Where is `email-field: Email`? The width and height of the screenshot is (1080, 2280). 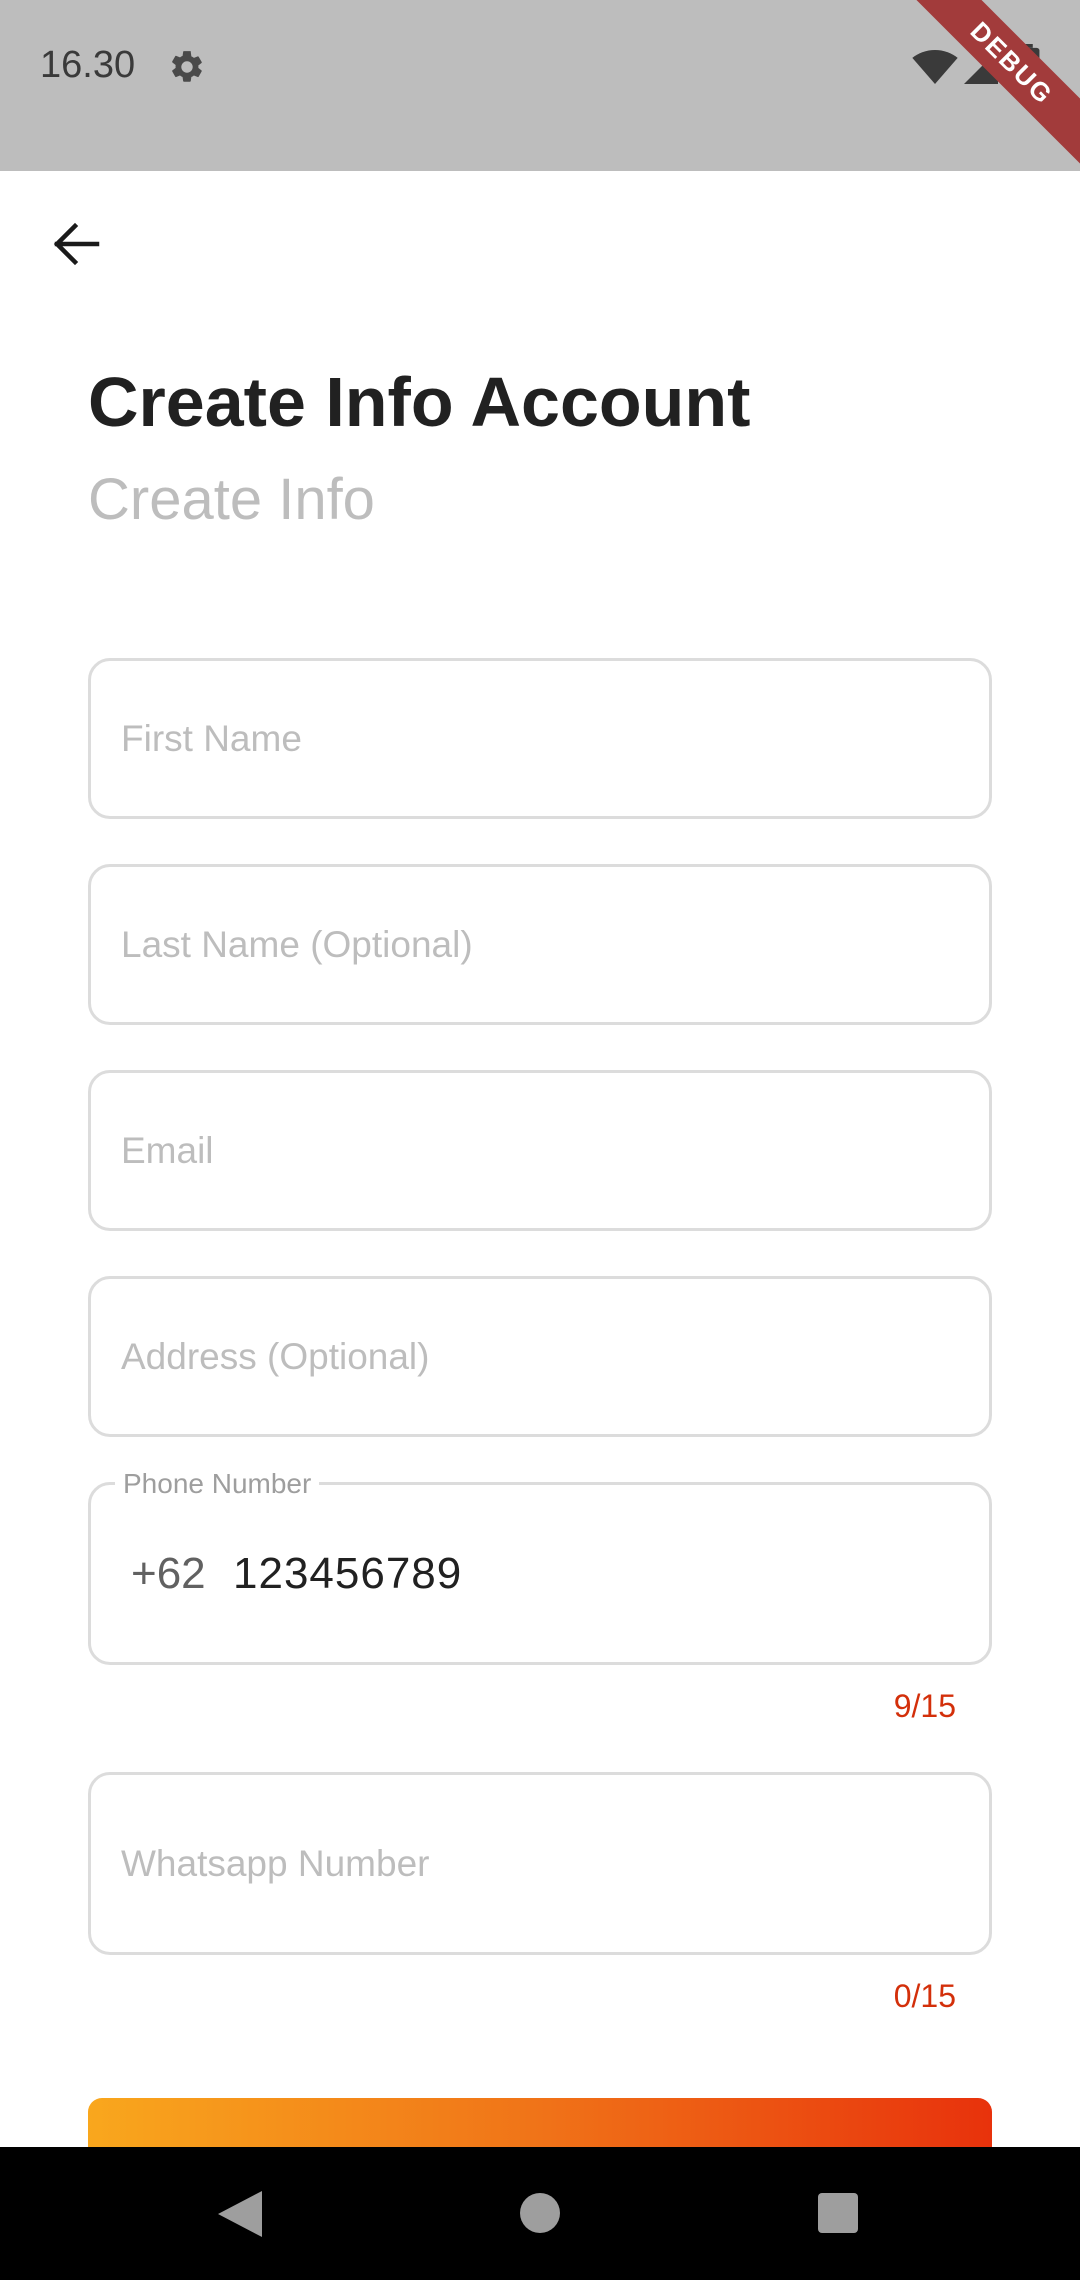
email-field: Email is located at coordinates (540, 1150).